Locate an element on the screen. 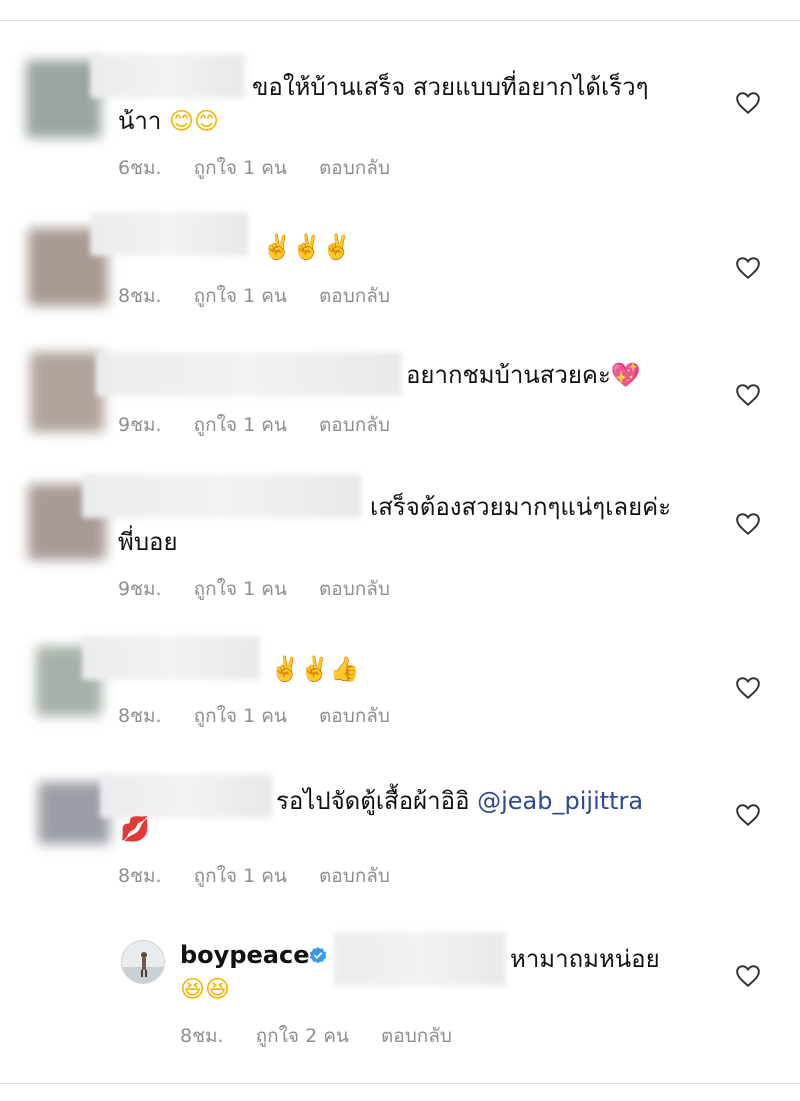  reply-text-line2: 😆😆 is located at coordinates (205, 989).